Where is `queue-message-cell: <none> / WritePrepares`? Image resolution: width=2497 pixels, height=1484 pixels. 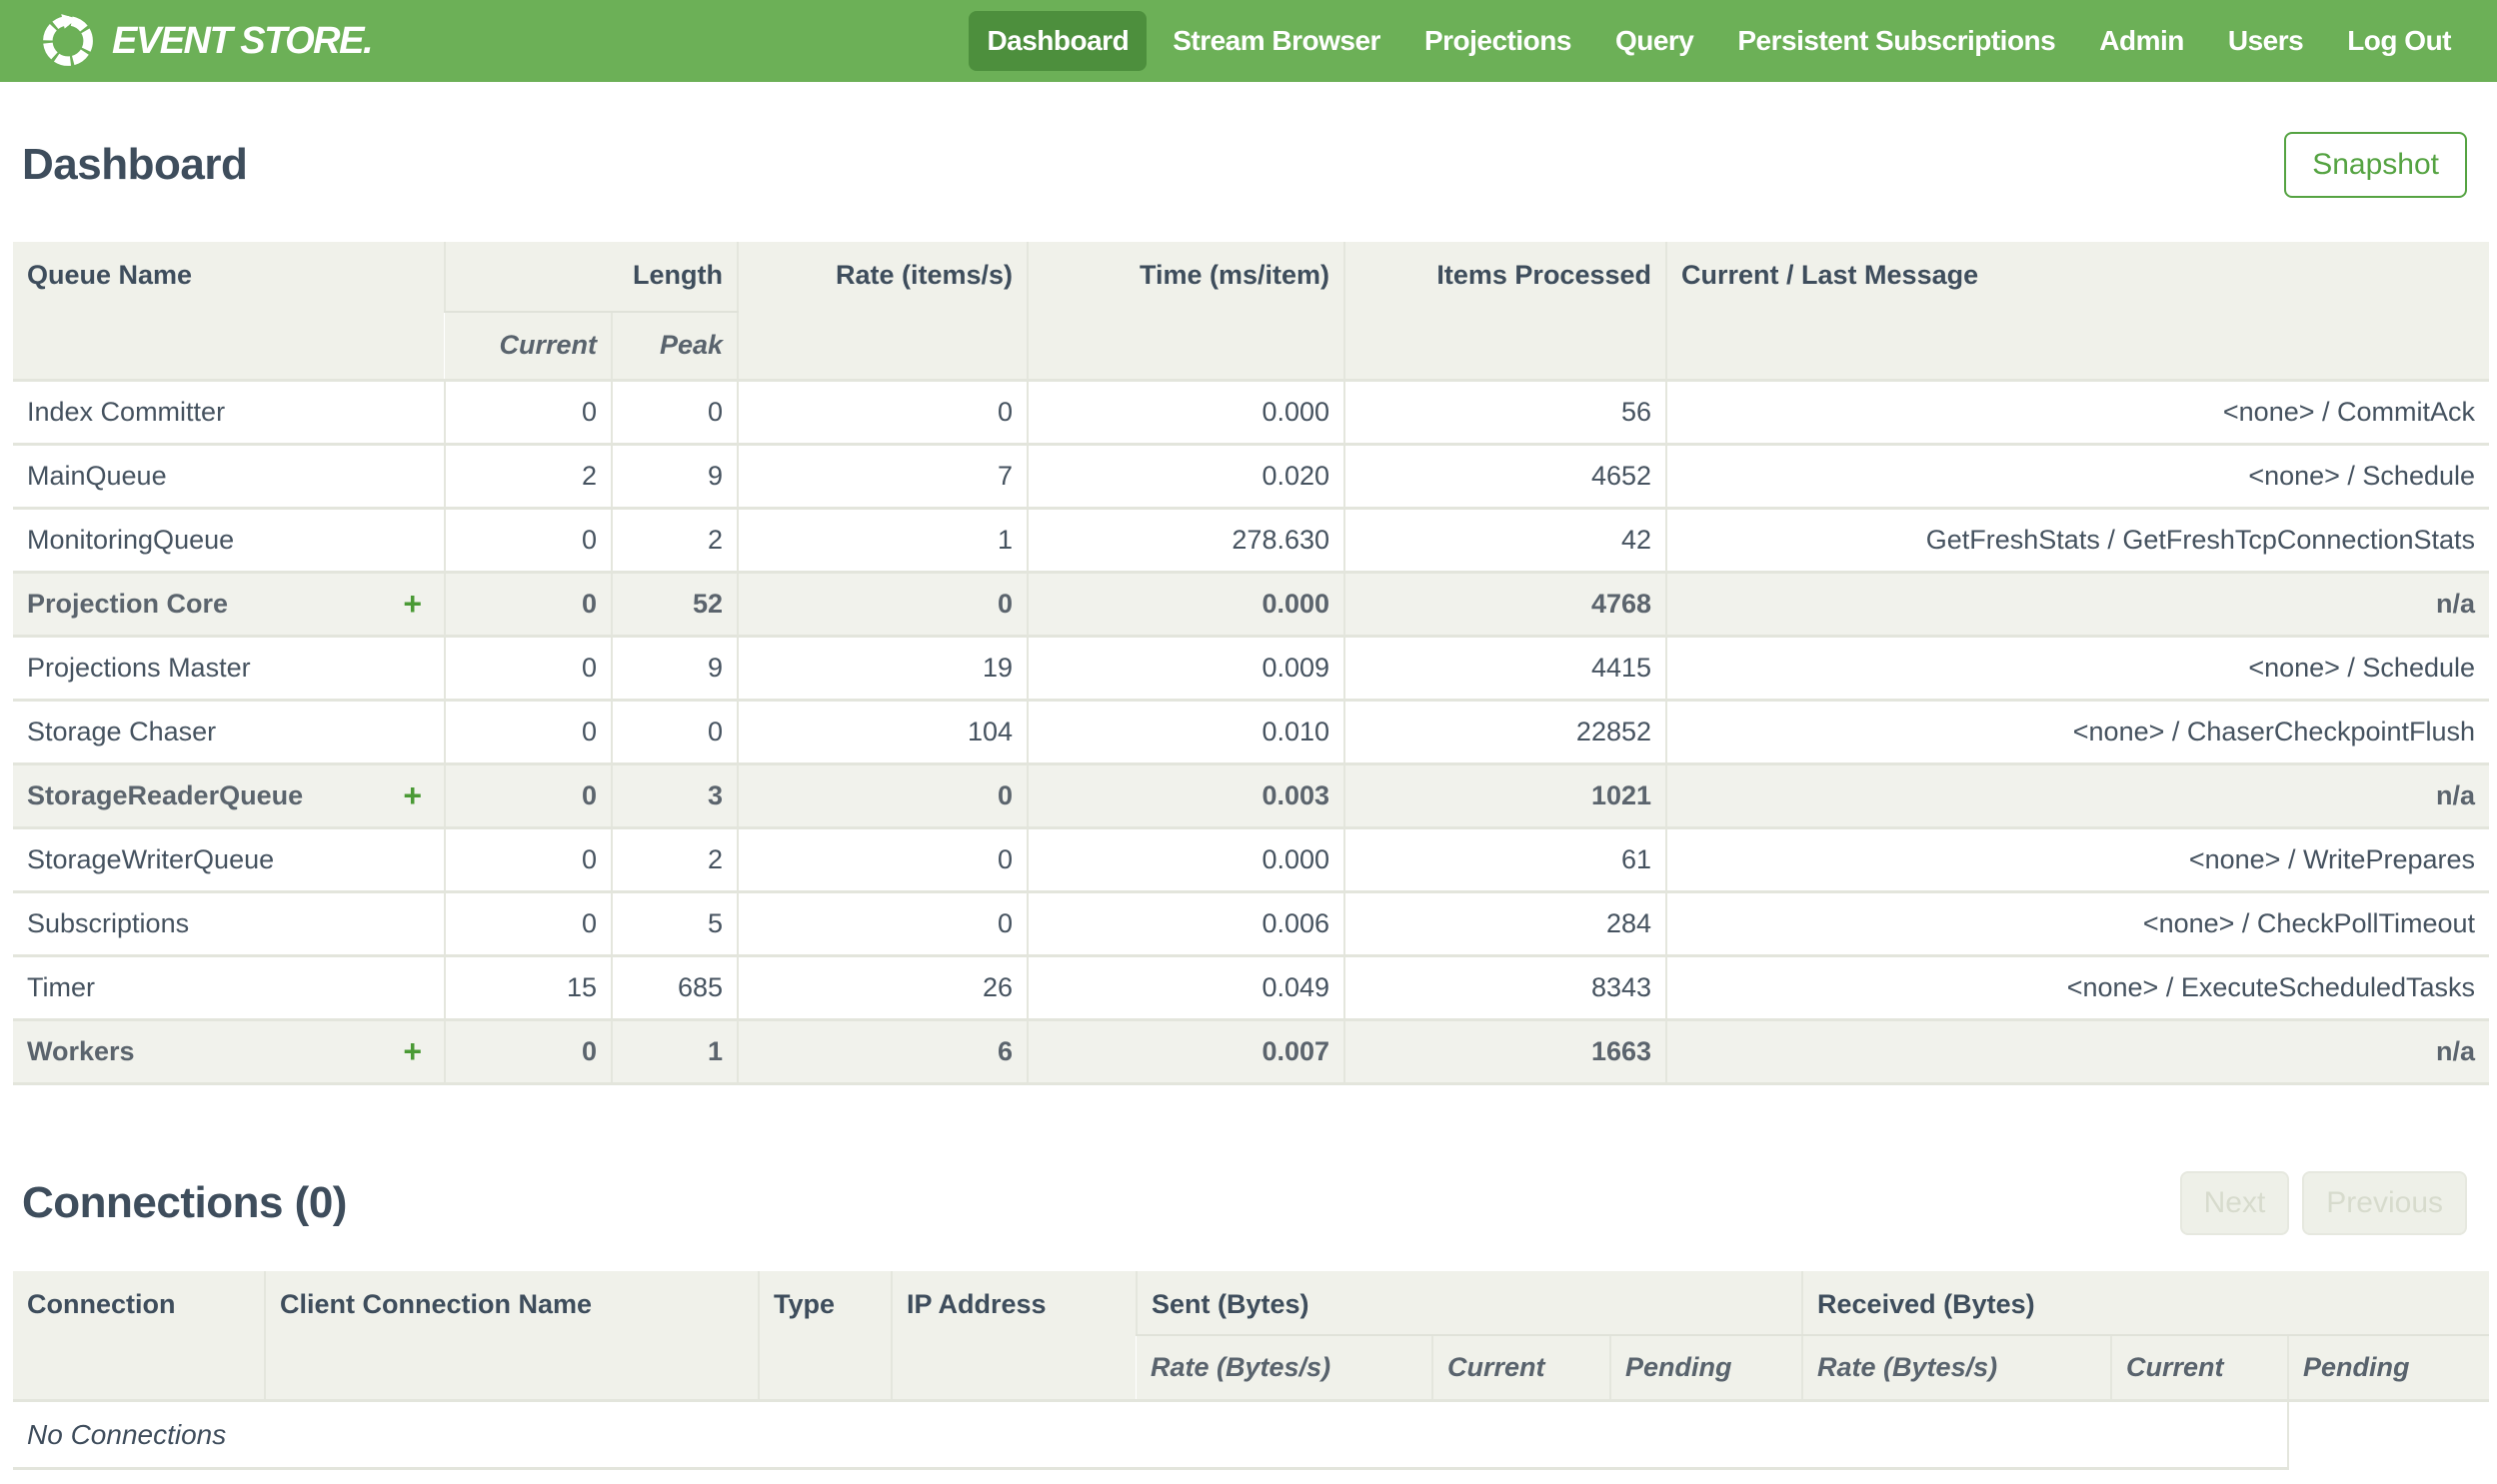 queue-message-cell: <none> / WritePrepares is located at coordinates (2077, 859).